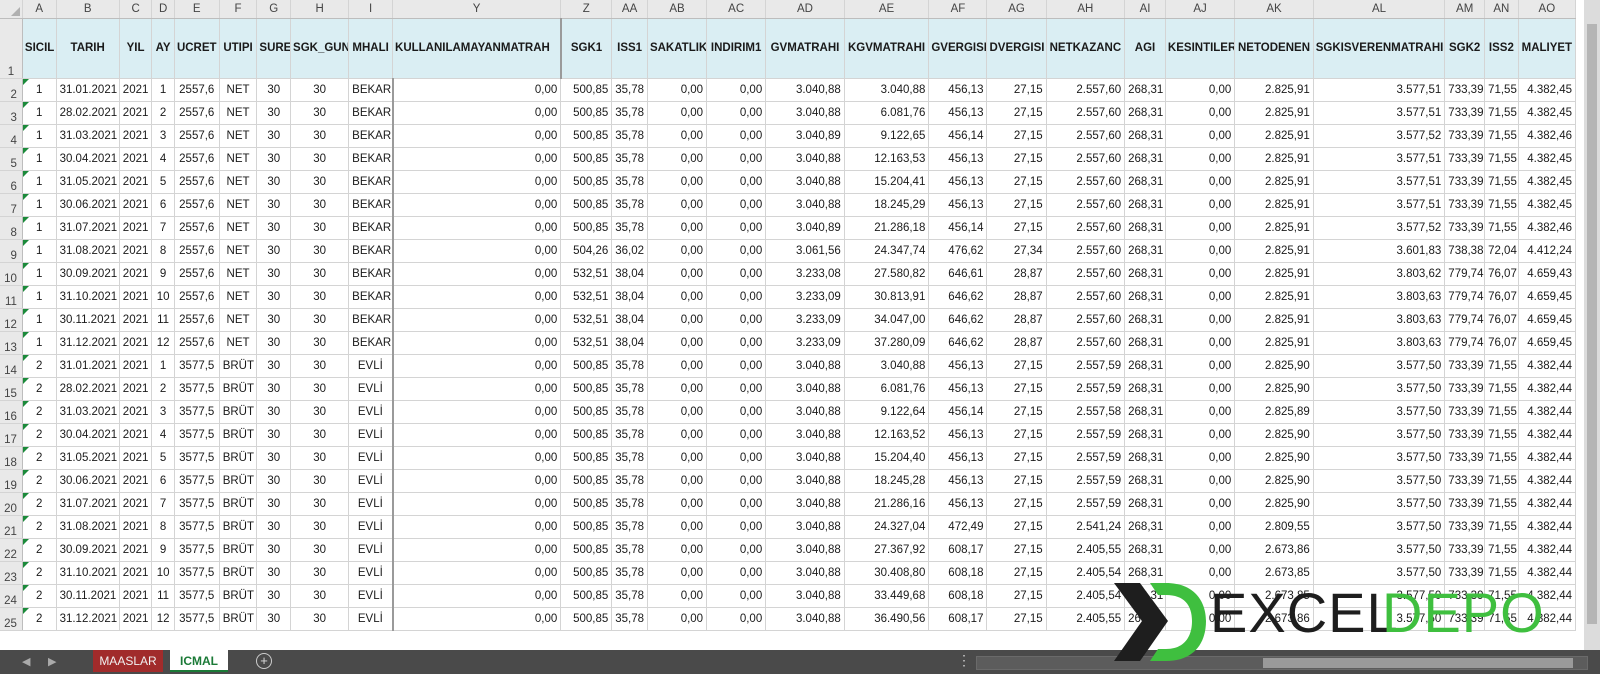  I want to click on column-letter: E, so click(197, 9).